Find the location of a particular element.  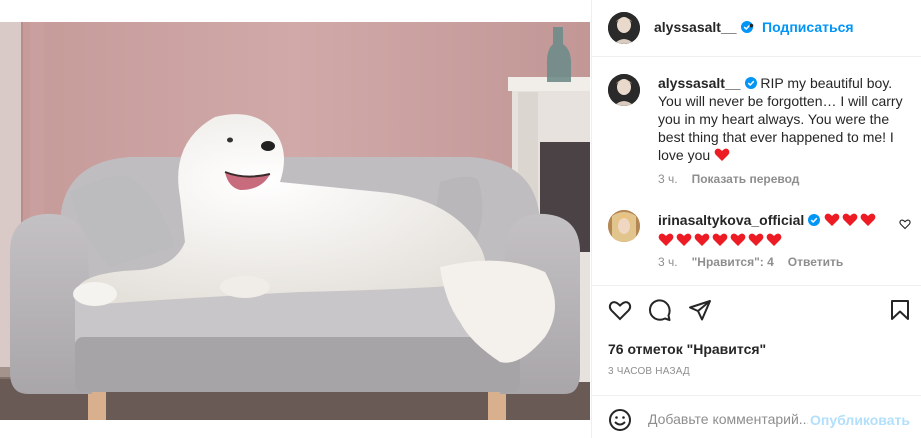

author-avatar-image is located at coordinates (624, 28).